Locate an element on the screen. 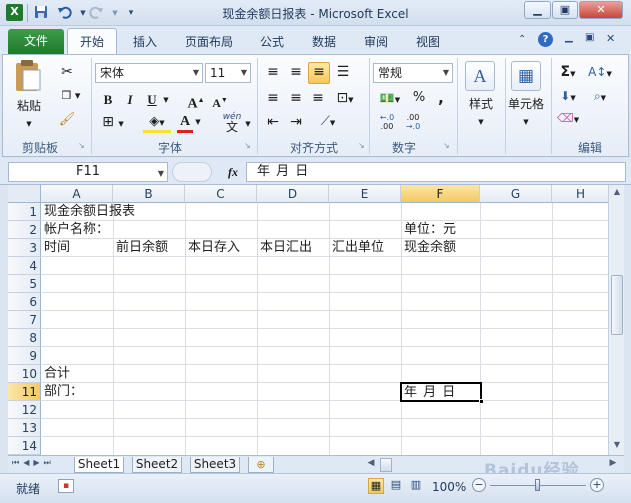 This screenshot has width=631, height=503. macro-record-icon: ▪ is located at coordinates (66, 486).